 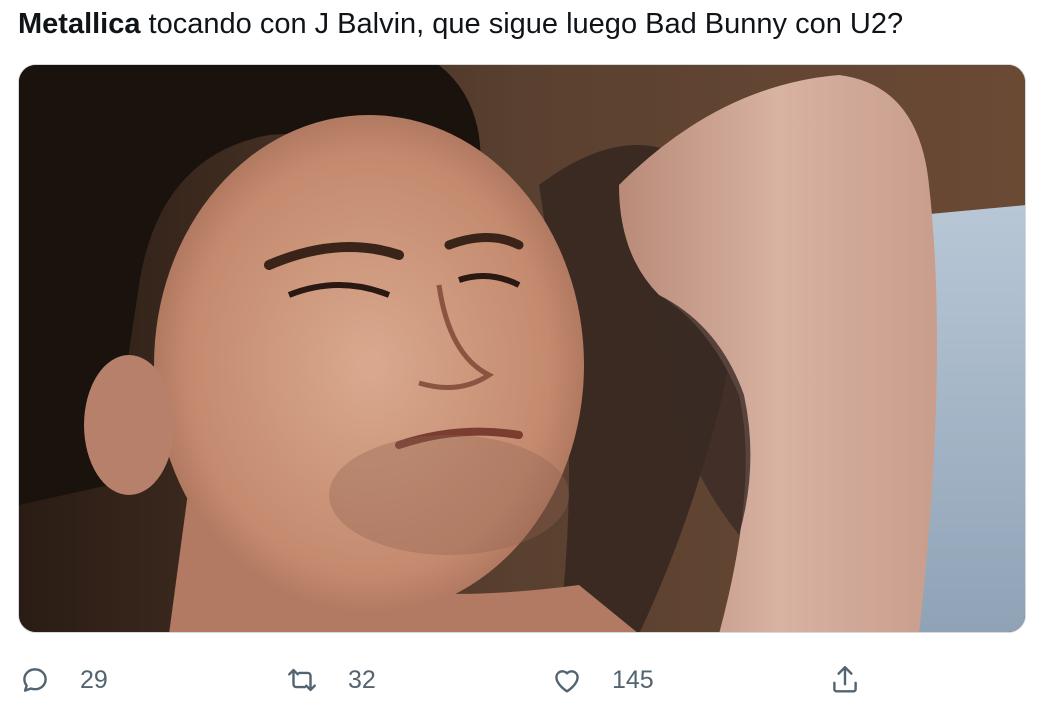 I want to click on retweet-arrows-icon, so click(x=302, y=680).